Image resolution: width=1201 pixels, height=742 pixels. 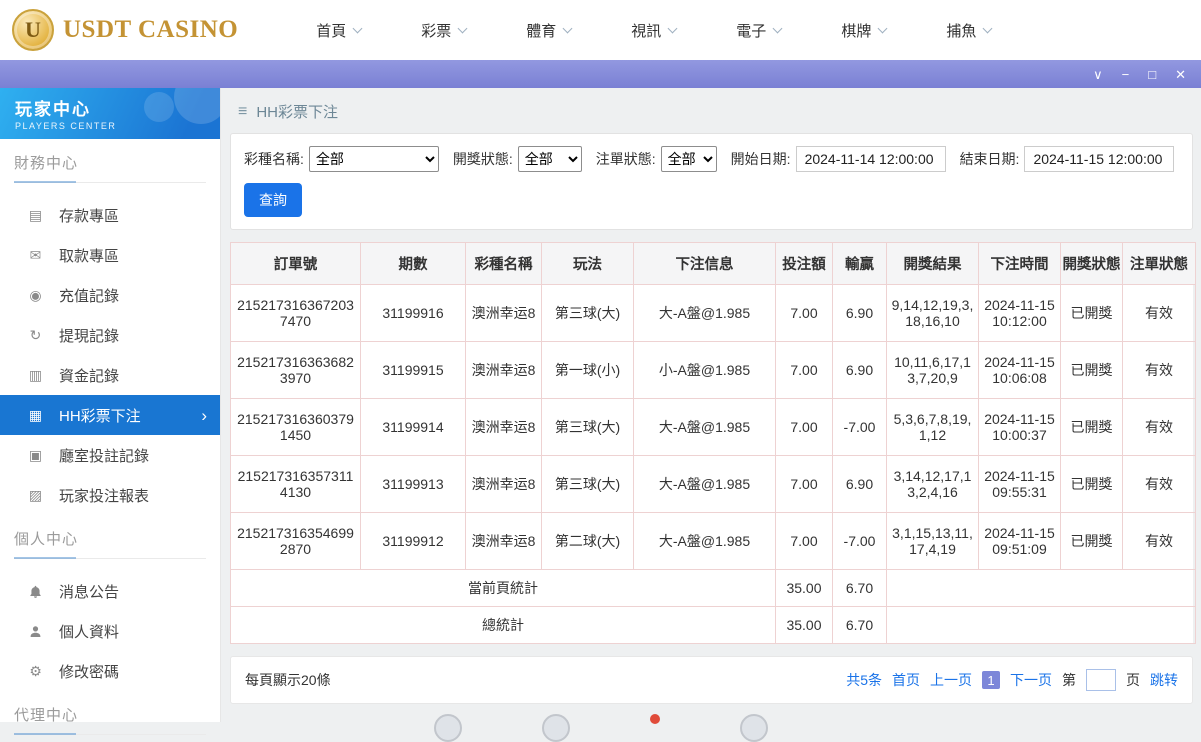 I want to click on cell-bet-time: 2024-11-15 10:12:00, so click(x=1019, y=313).